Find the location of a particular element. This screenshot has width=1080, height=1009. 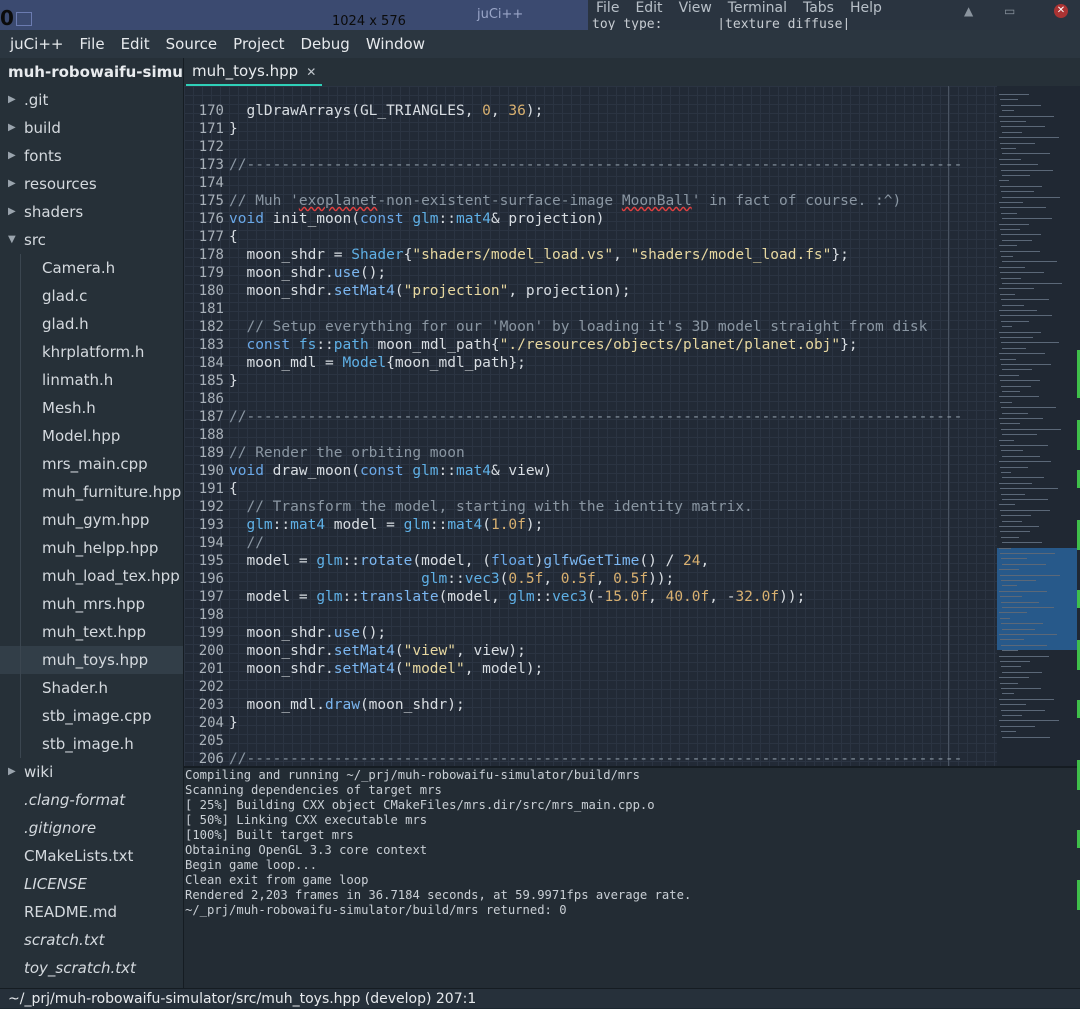

tree-folder: ▼ src is located at coordinates (91, 240).